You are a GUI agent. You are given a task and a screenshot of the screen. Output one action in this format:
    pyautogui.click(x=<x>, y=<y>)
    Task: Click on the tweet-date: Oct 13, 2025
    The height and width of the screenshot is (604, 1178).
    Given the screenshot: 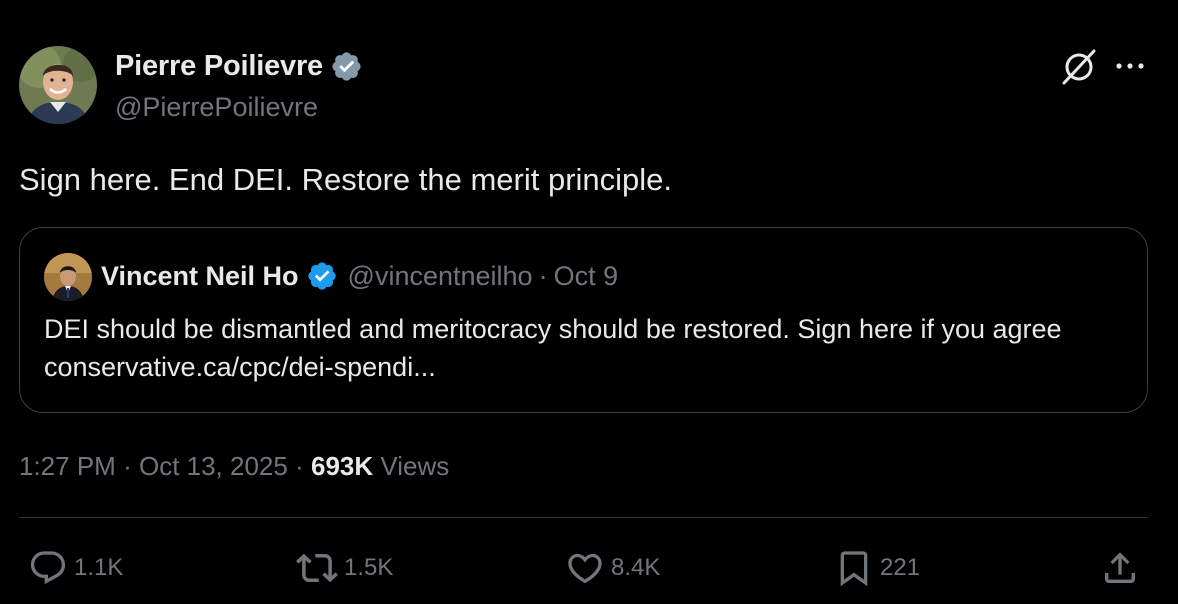 What is the action you would take?
    pyautogui.click(x=213, y=466)
    